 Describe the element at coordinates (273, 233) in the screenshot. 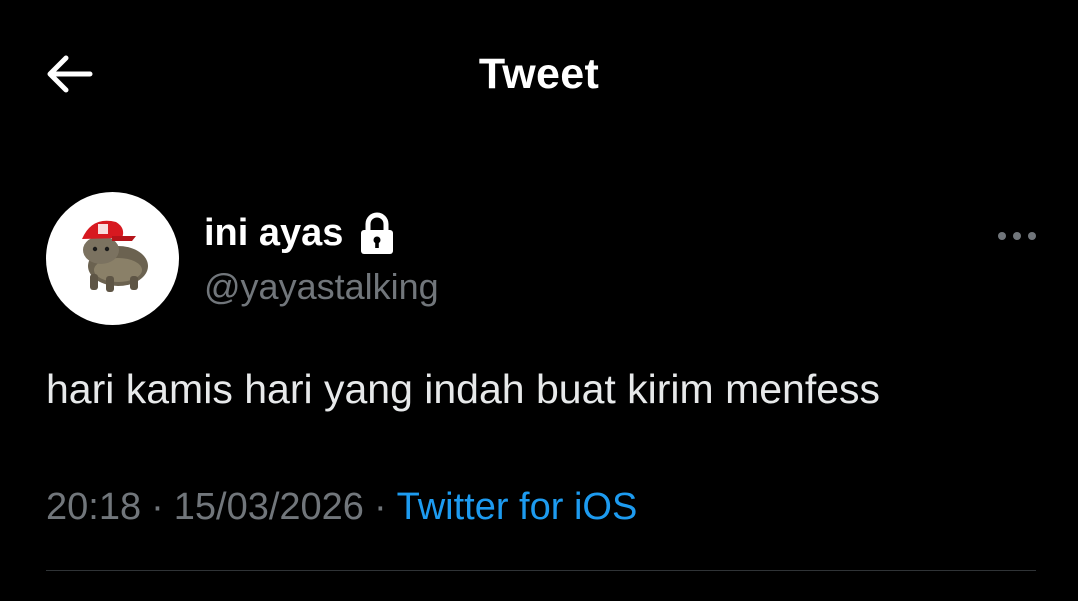

I see `author-display-name: ini ayas` at that location.